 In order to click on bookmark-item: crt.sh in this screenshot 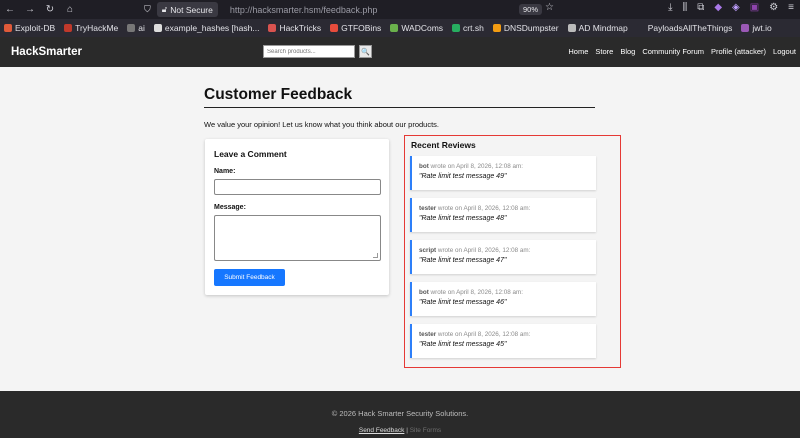, I will do `click(468, 28)`.